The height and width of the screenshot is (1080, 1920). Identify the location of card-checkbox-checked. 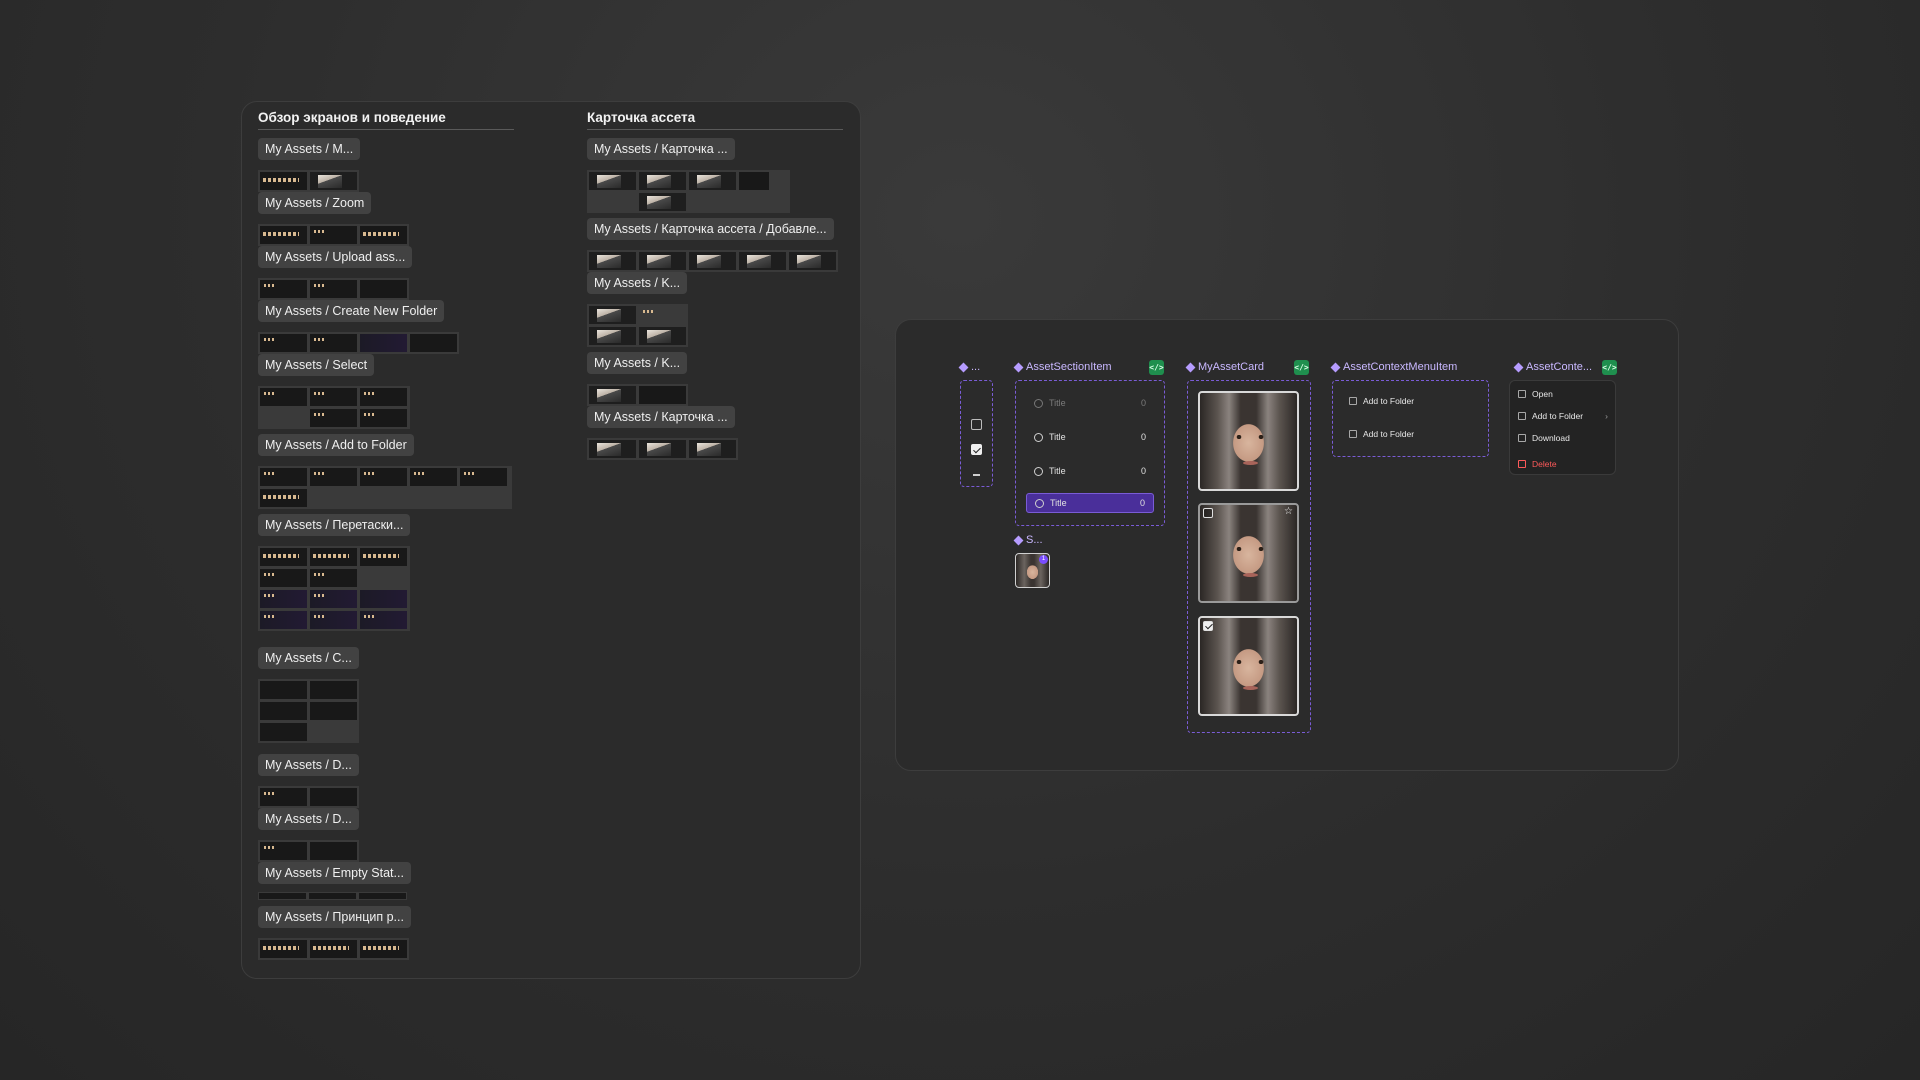
(1208, 626).